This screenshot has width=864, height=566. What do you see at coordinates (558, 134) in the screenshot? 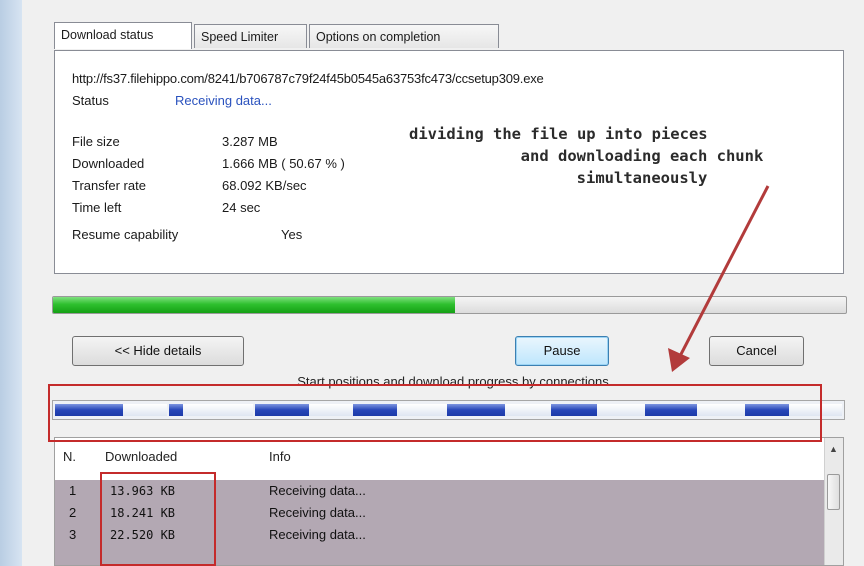
I see `annotation-line-1: dividing the file up into pieces` at bounding box center [558, 134].